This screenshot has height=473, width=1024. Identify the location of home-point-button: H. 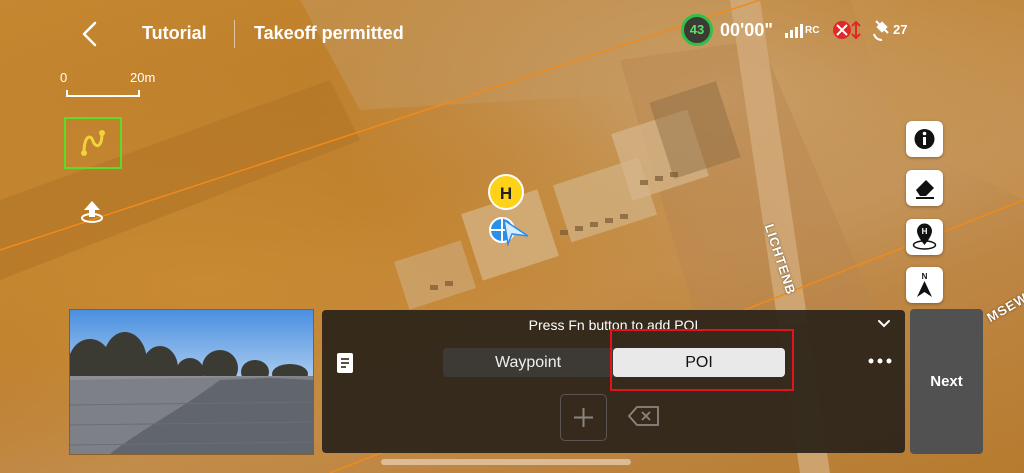
(924, 237).